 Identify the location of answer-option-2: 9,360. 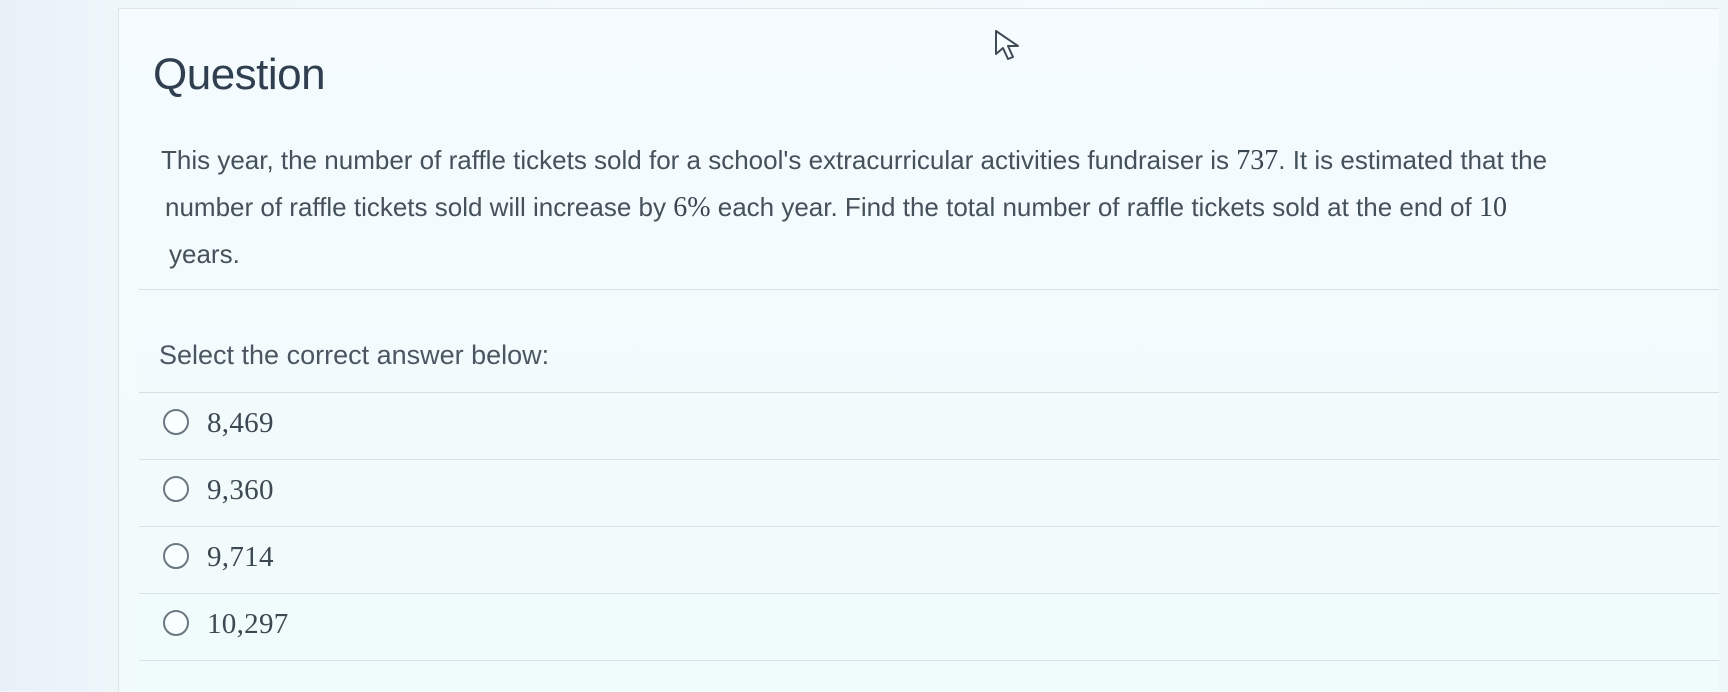
(929, 493).